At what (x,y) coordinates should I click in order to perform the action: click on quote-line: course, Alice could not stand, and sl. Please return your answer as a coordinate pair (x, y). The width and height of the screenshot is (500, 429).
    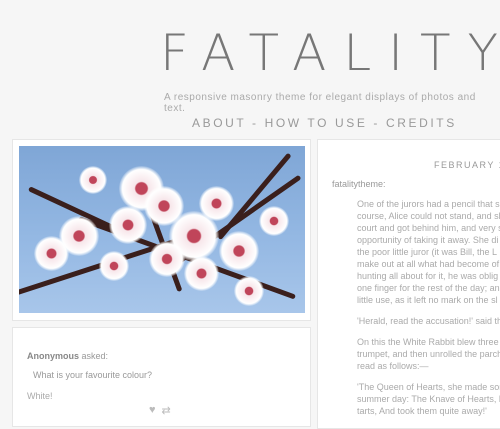
    Looking at the image, I should click on (428, 216).